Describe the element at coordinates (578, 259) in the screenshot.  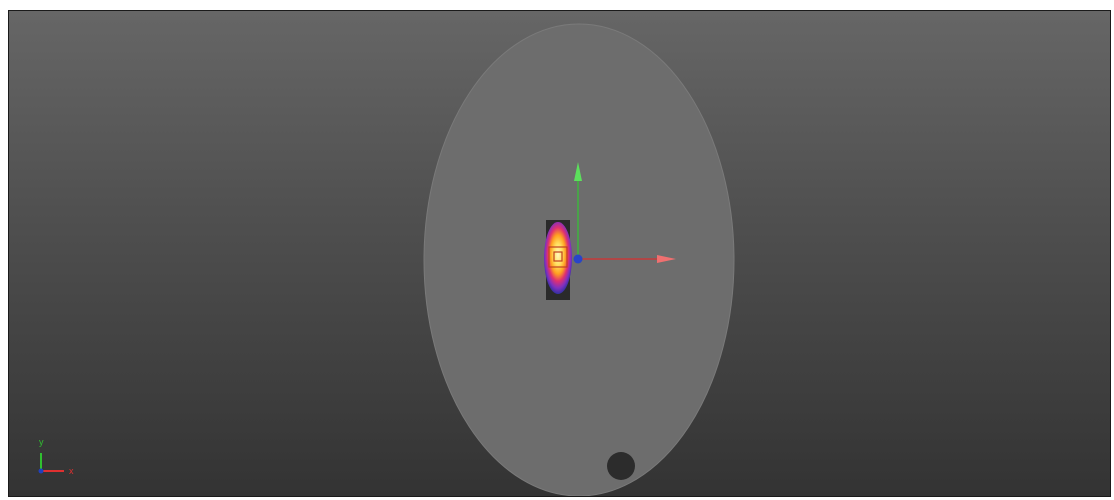
I see `gizmo-origin` at that location.